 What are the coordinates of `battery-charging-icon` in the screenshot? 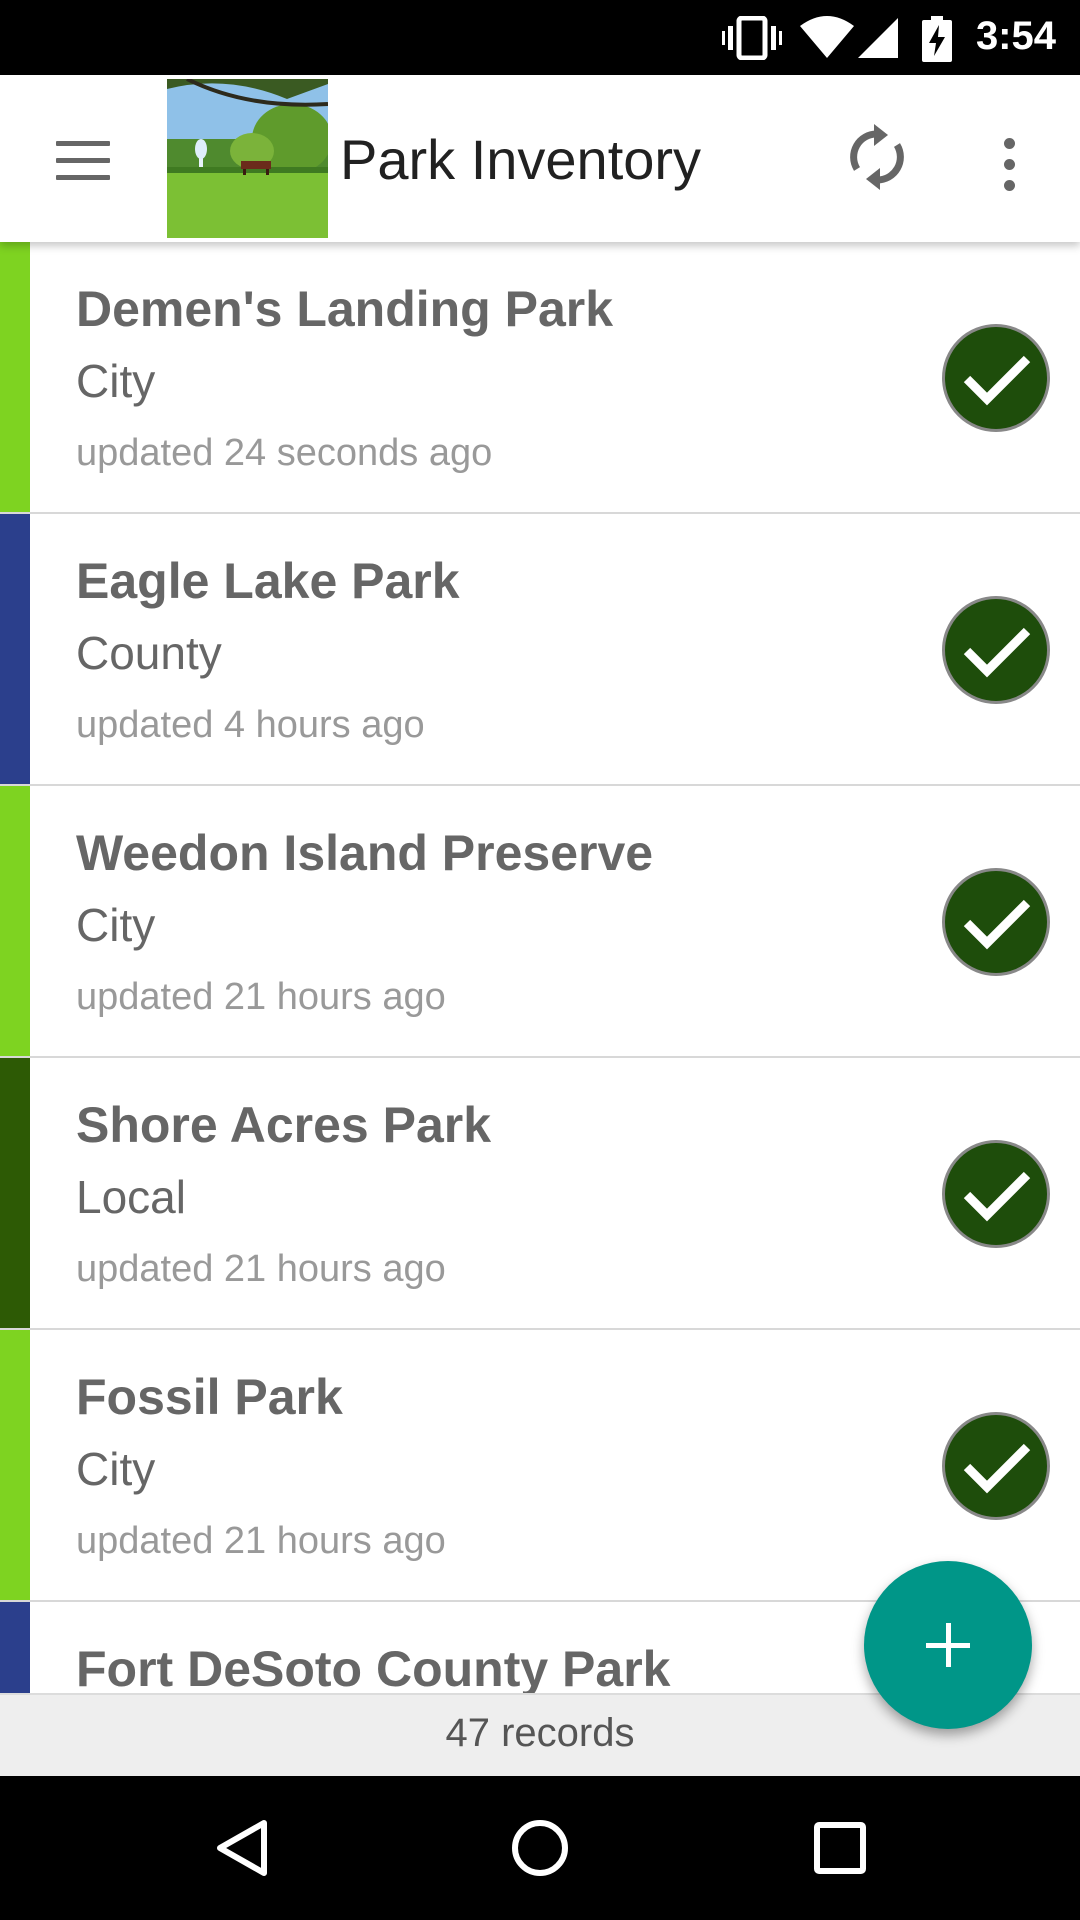 It's located at (937, 41).